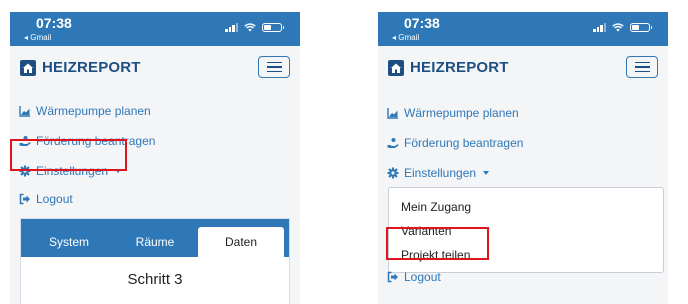  What do you see at coordinates (68, 155) in the screenshot?
I see `highlight-box-einstellungen` at bounding box center [68, 155].